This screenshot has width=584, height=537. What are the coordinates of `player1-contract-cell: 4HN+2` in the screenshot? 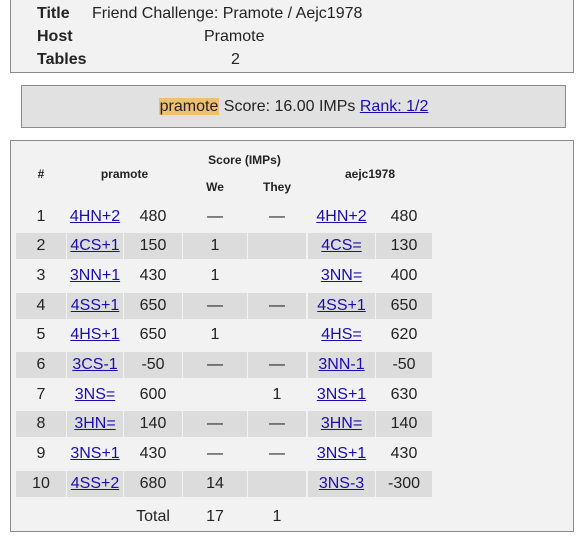 It's located at (95, 217).